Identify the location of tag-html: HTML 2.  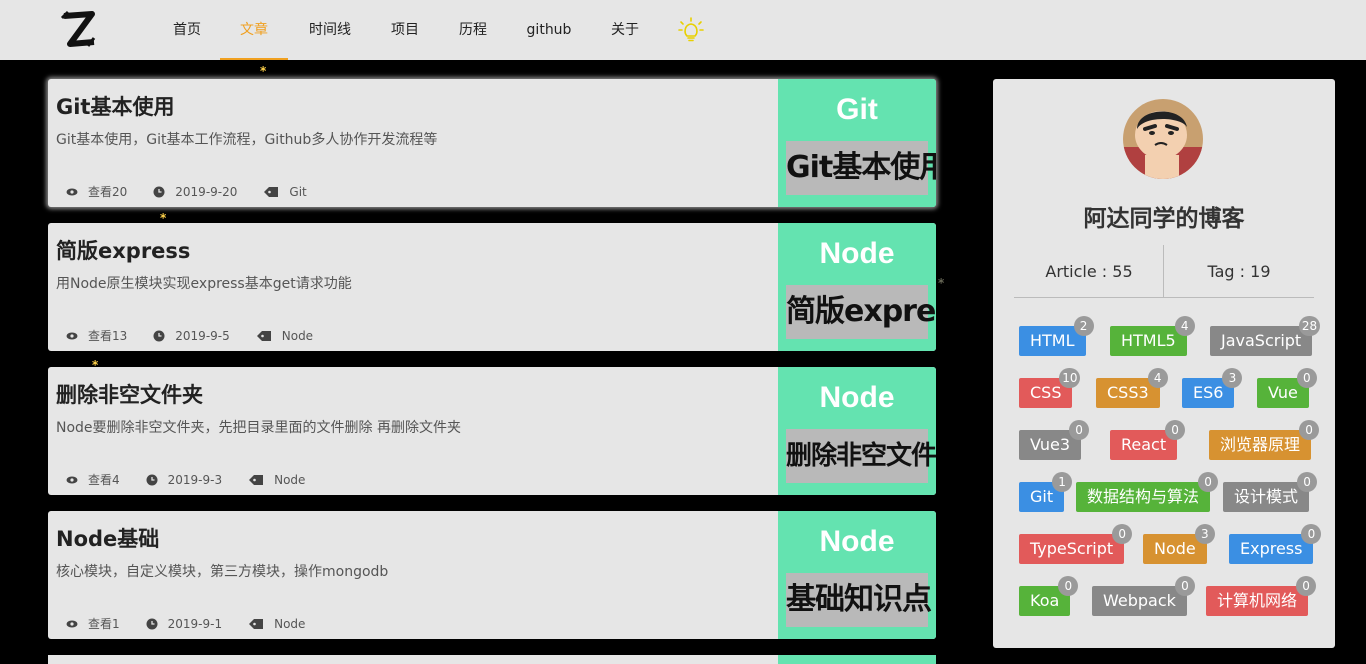
(1056, 336).